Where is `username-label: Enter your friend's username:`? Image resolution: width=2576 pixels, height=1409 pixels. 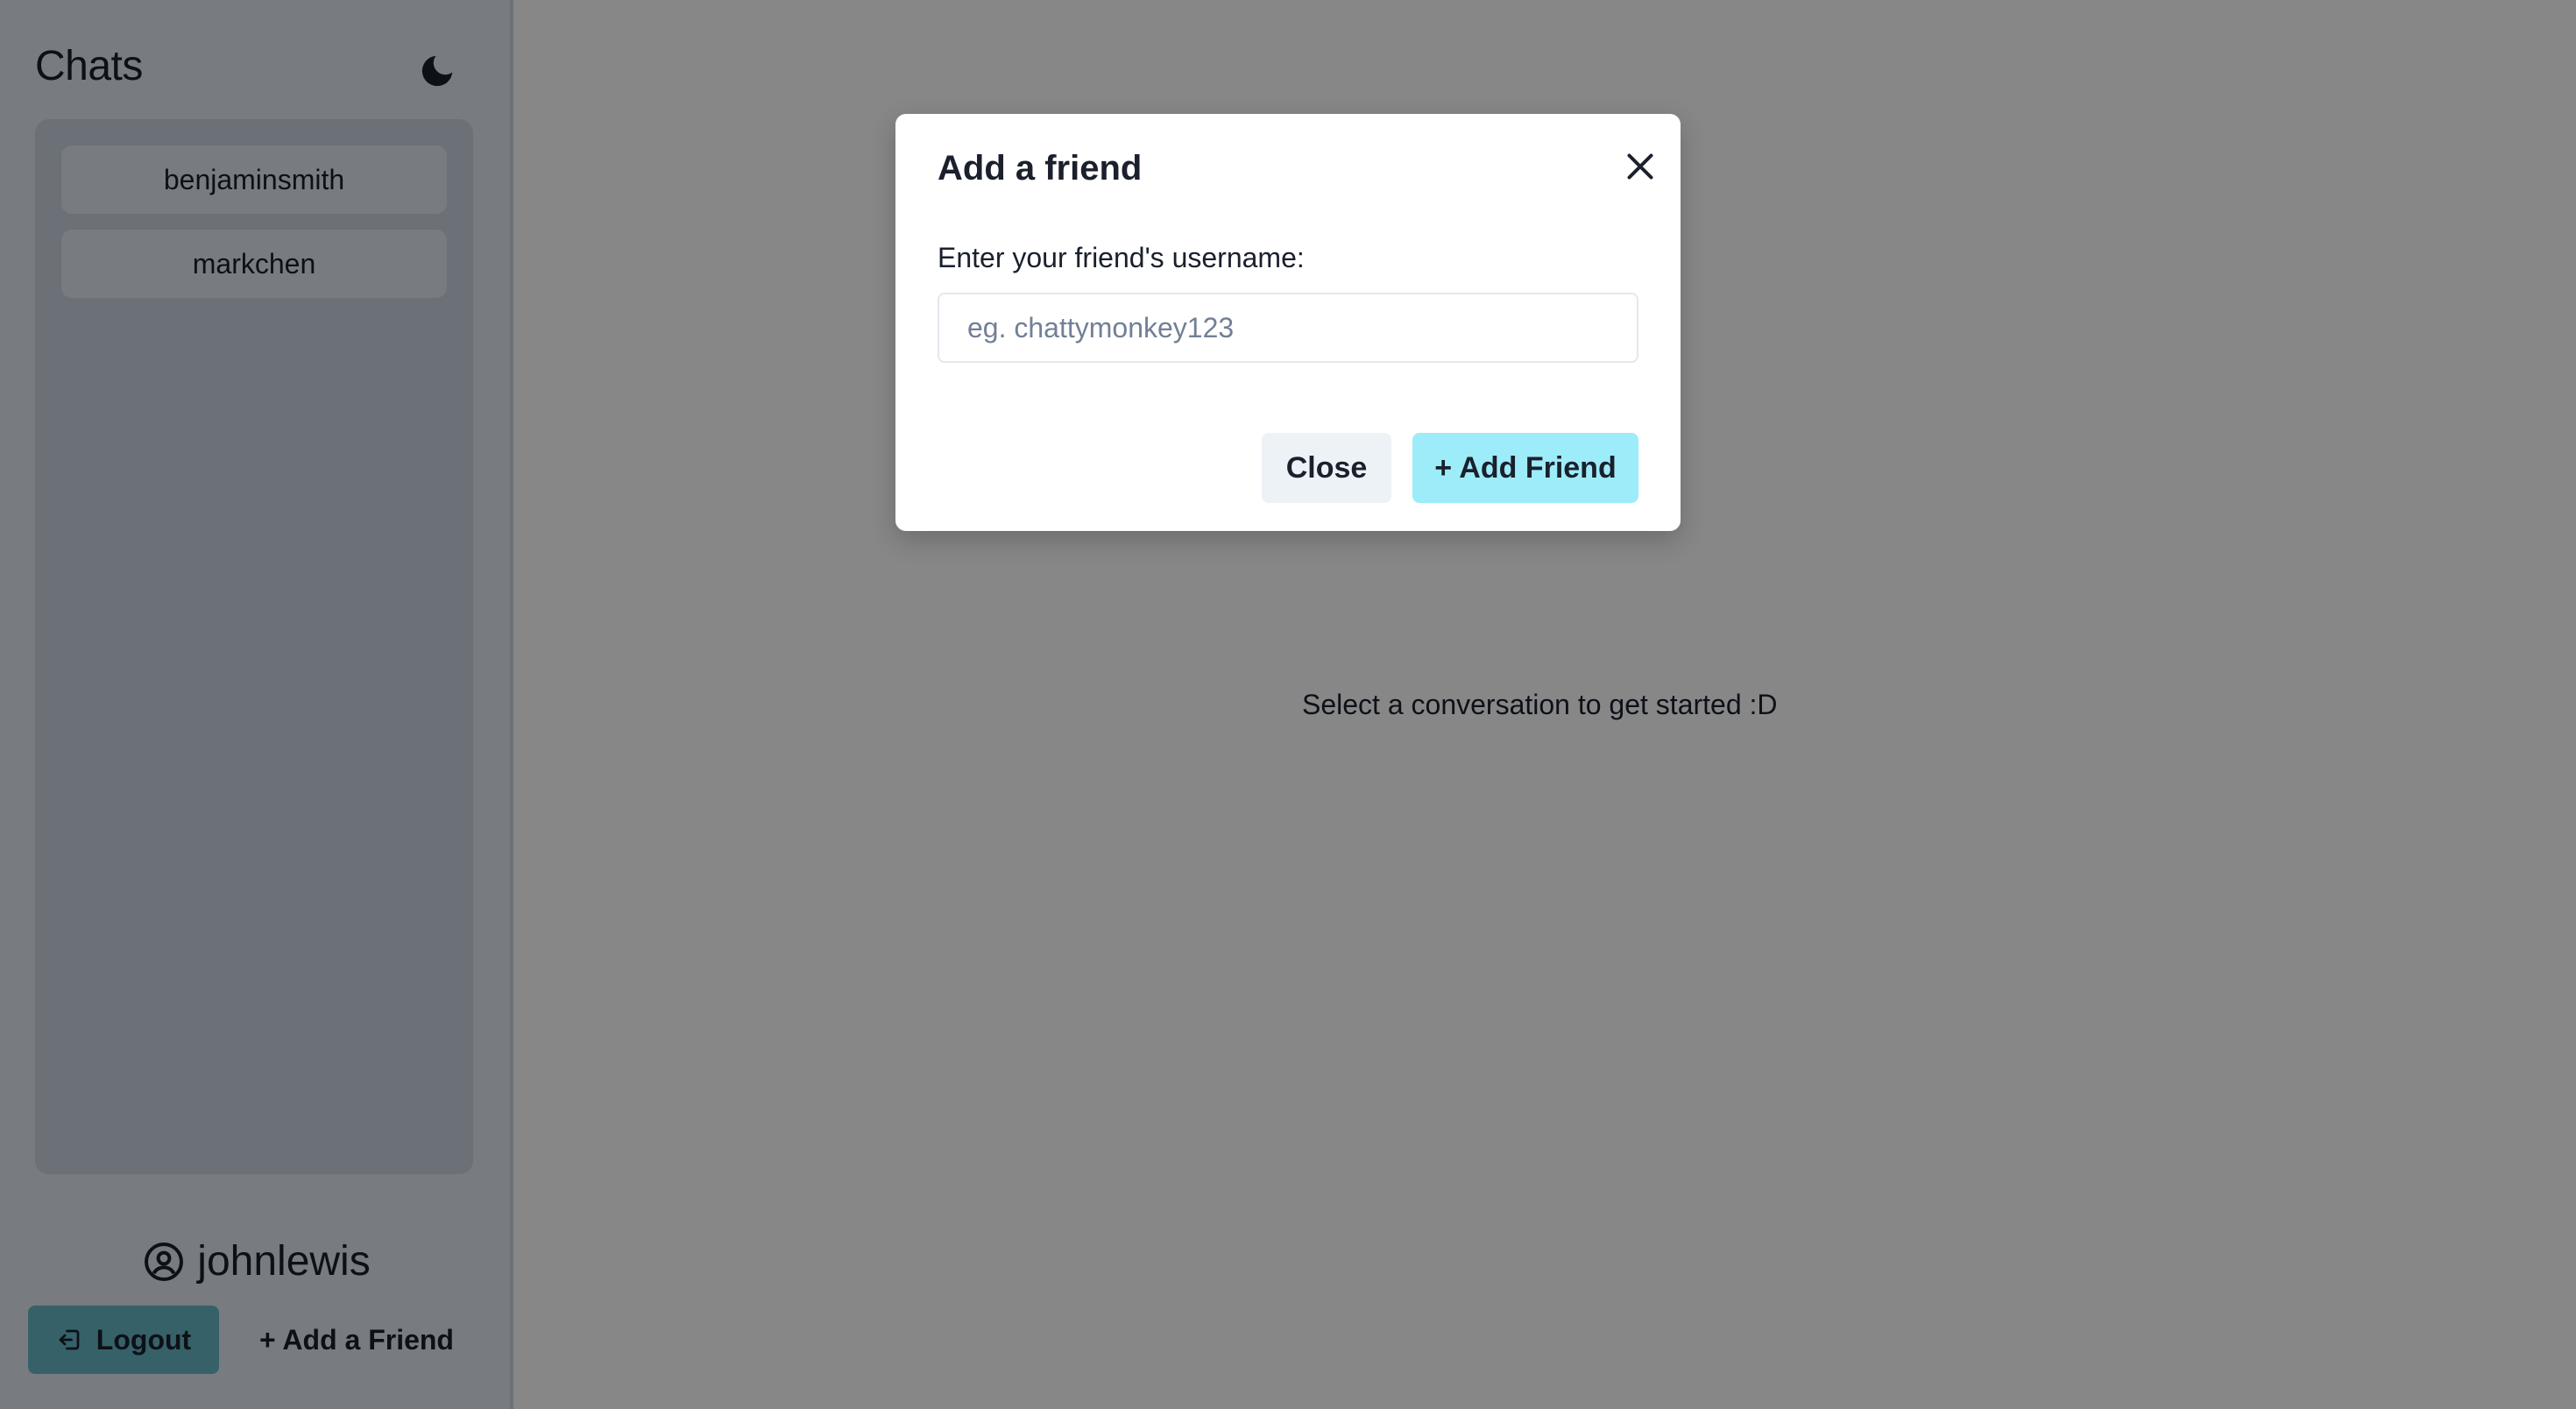
username-label: Enter your friend's username: is located at coordinates (1121, 258).